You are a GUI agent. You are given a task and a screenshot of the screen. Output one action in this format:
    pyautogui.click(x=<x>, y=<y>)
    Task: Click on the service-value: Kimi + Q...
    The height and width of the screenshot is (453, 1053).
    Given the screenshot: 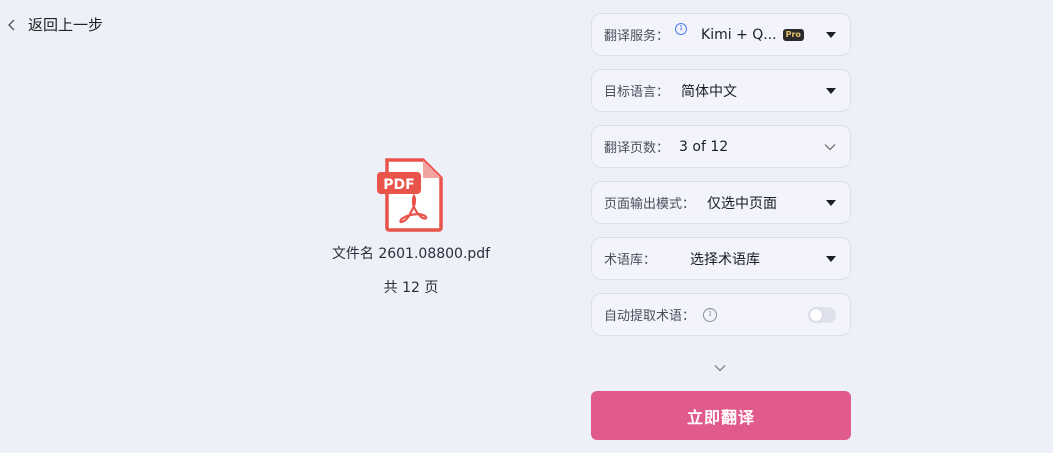 What is the action you would take?
    pyautogui.click(x=739, y=34)
    